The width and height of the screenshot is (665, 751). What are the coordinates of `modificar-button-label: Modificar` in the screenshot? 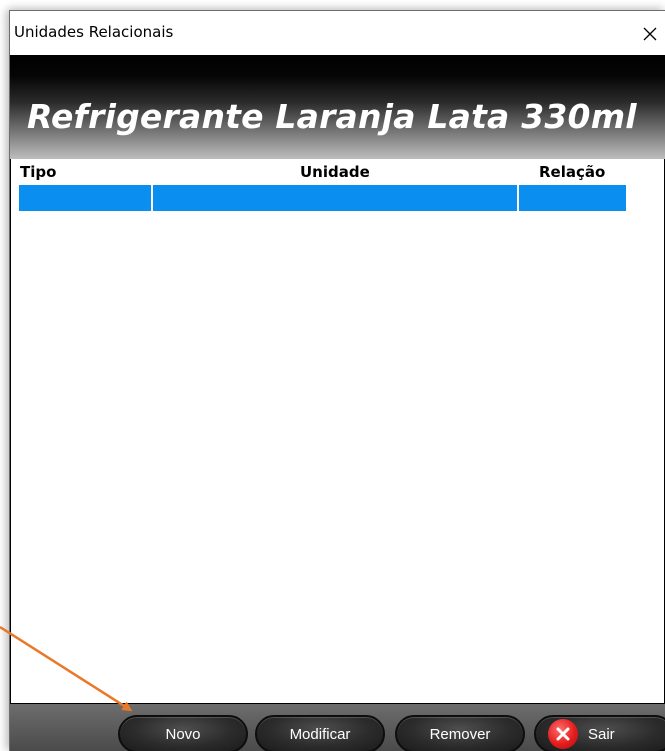 It's located at (320, 734).